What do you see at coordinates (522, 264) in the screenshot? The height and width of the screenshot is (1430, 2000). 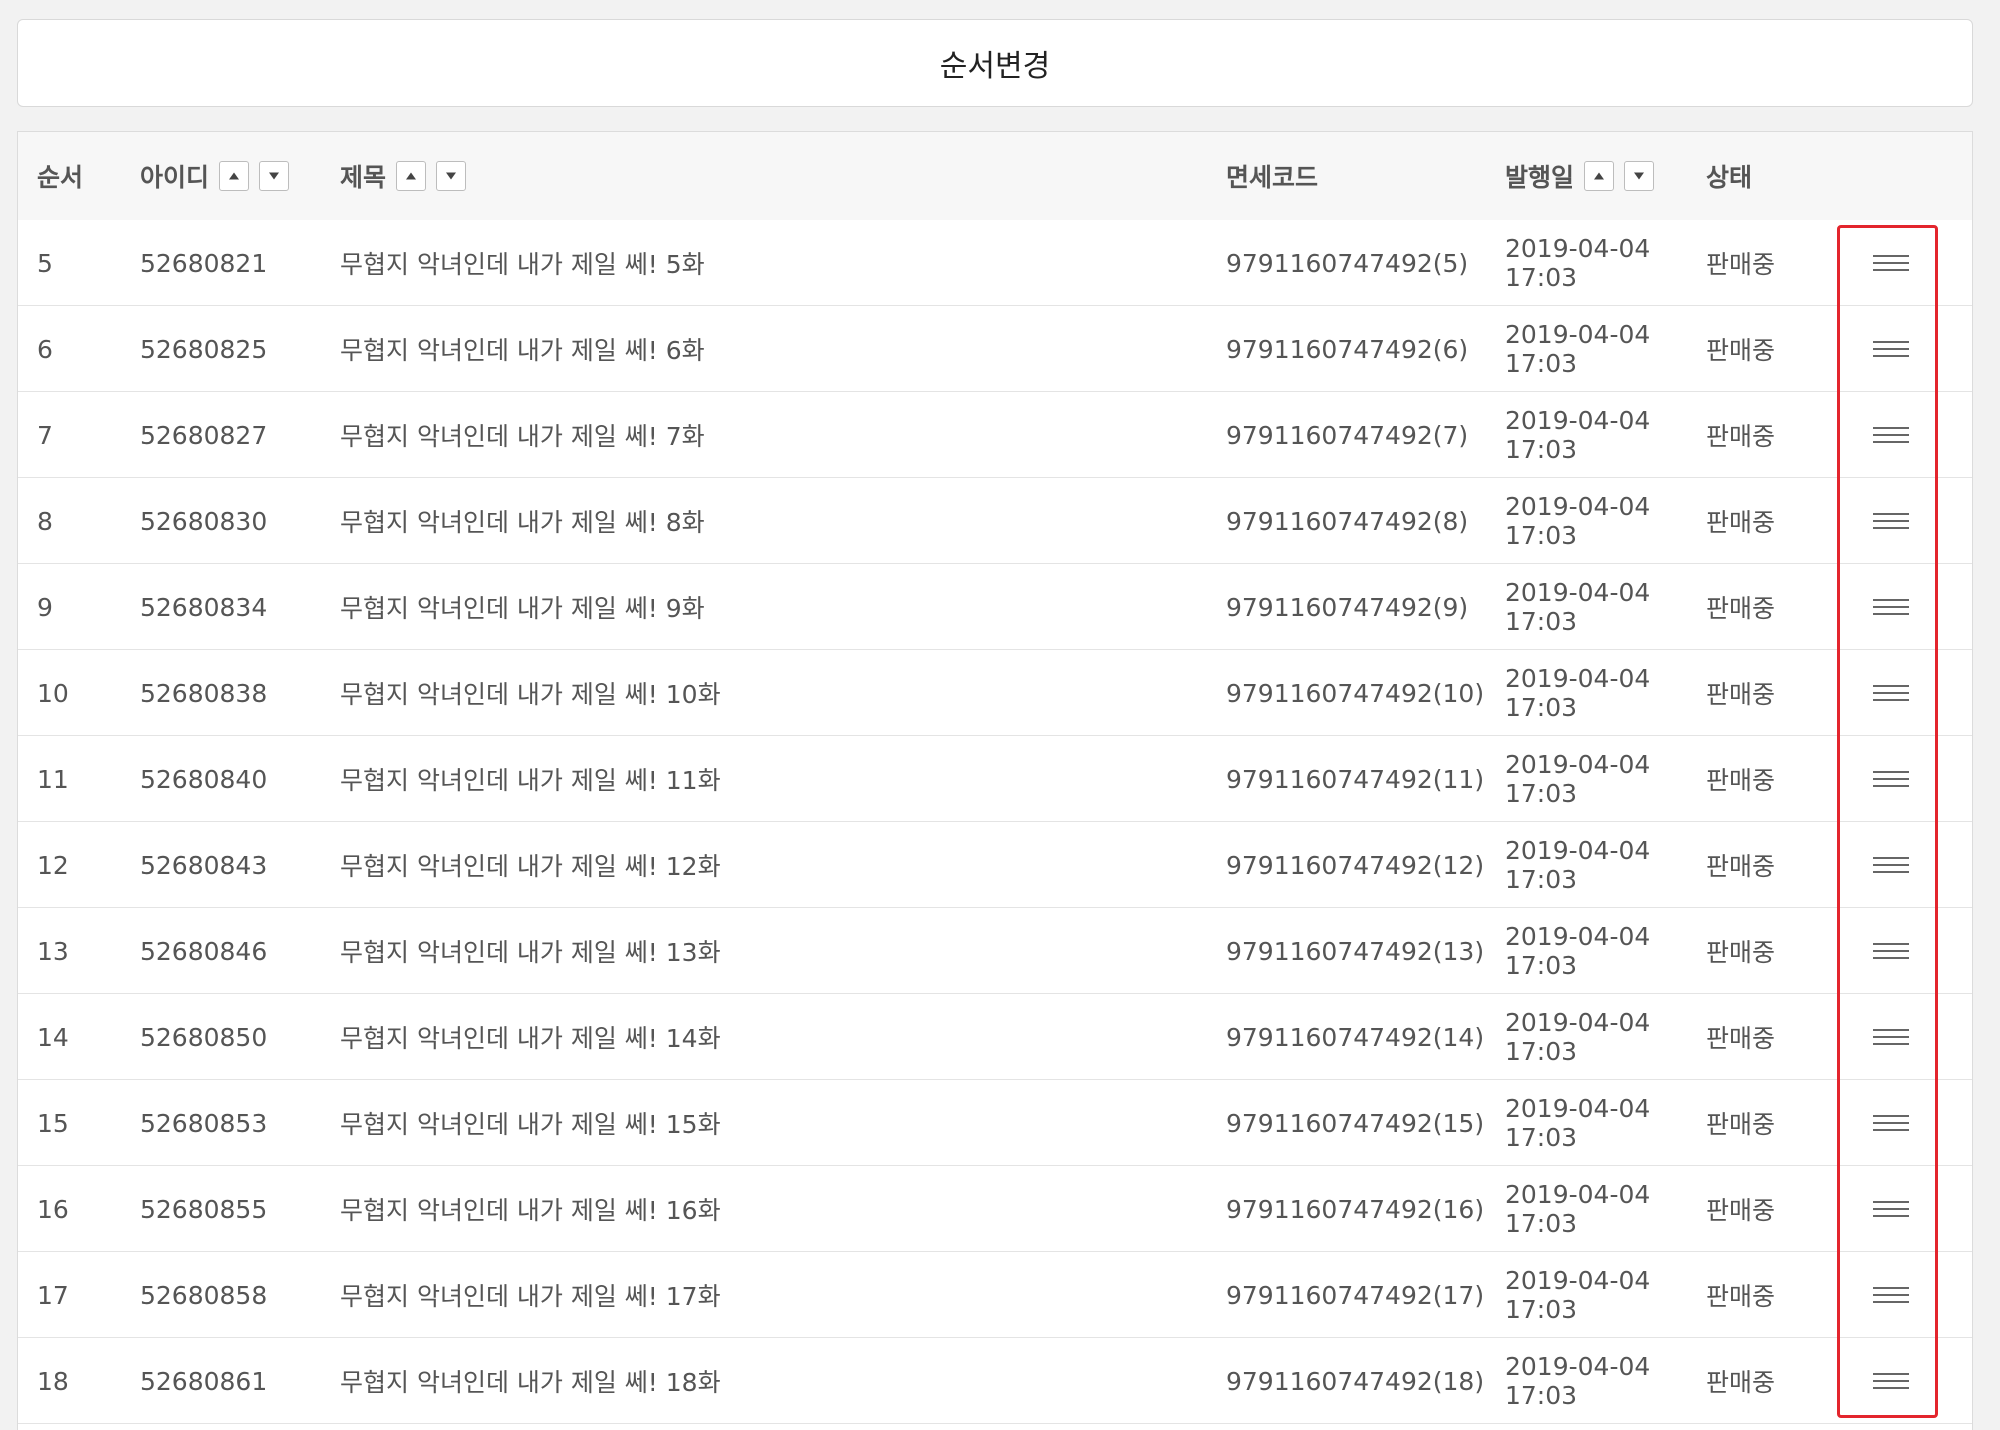 I see `cell-title: 무협지 악녀인데 내가 제일 쎄! 5화` at bounding box center [522, 264].